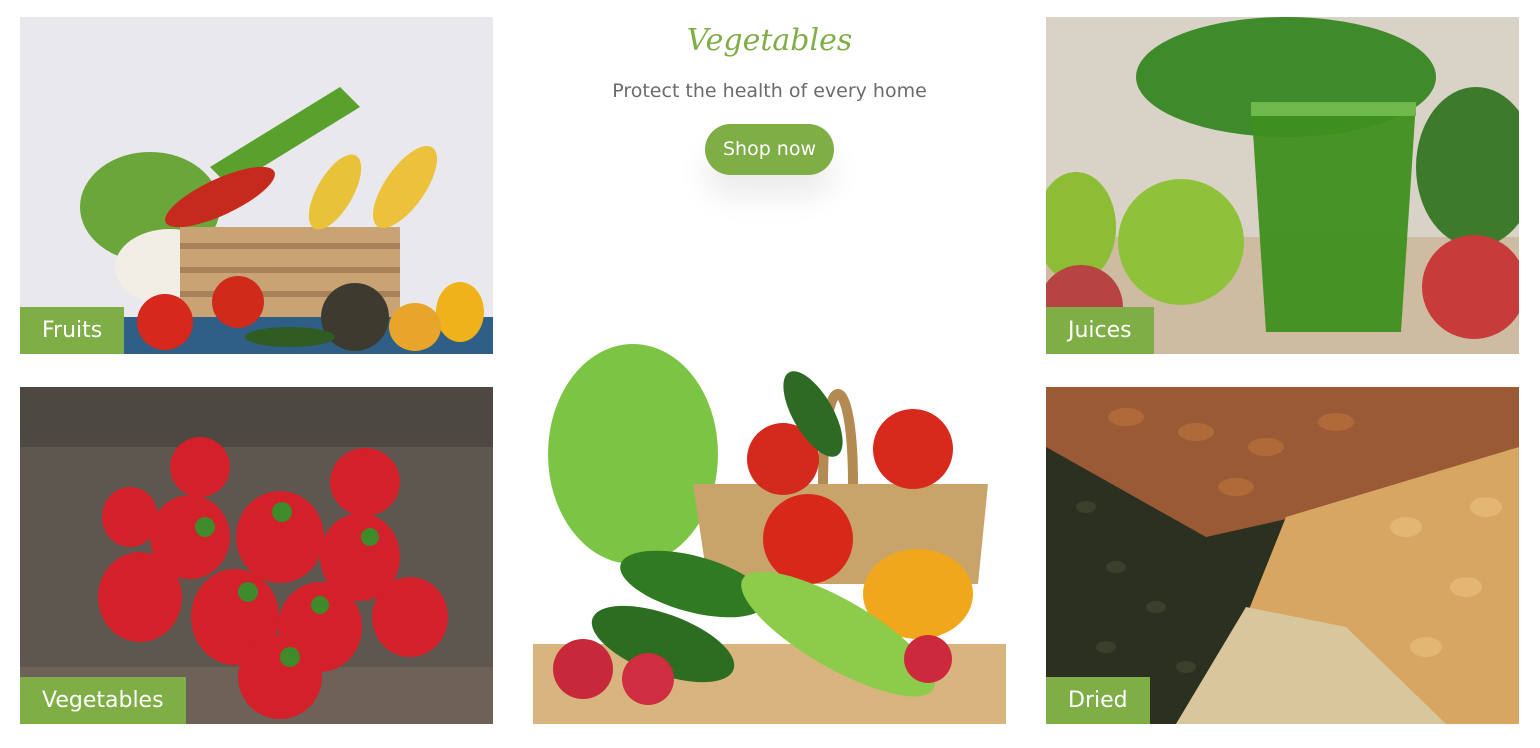 The width and height of the screenshot is (1540, 748). I want to click on promo-title: Vegetables, so click(769, 40).